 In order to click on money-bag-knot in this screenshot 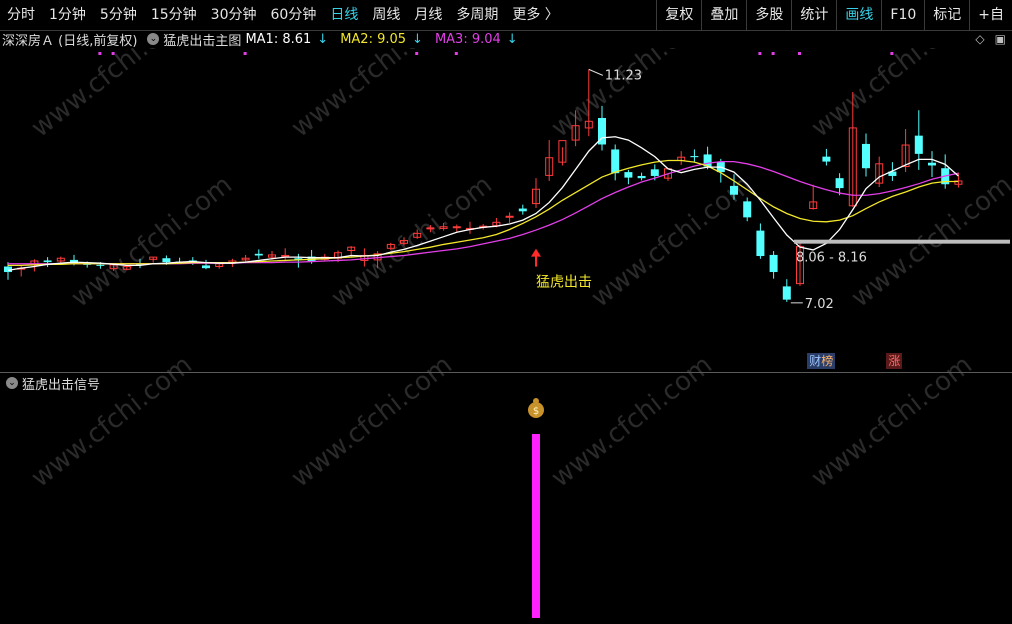, I will do `click(536, 401)`.